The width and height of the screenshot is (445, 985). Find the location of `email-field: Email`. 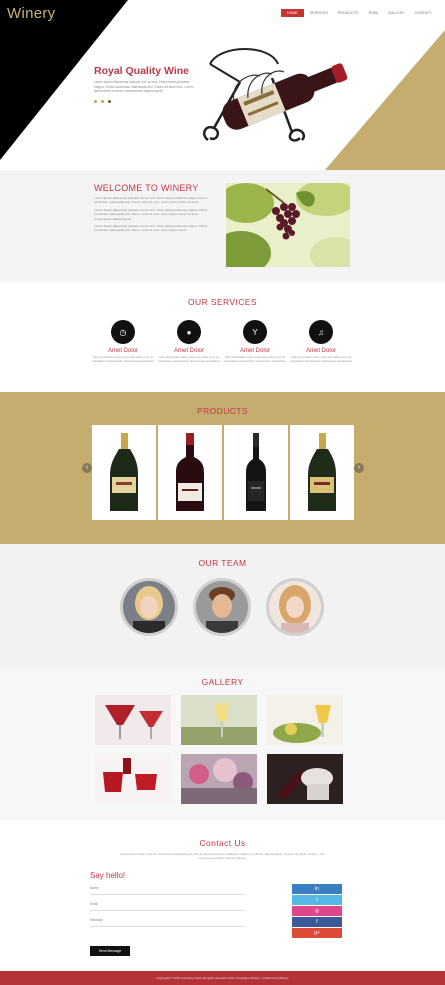

email-field: Email is located at coordinates (167, 906).